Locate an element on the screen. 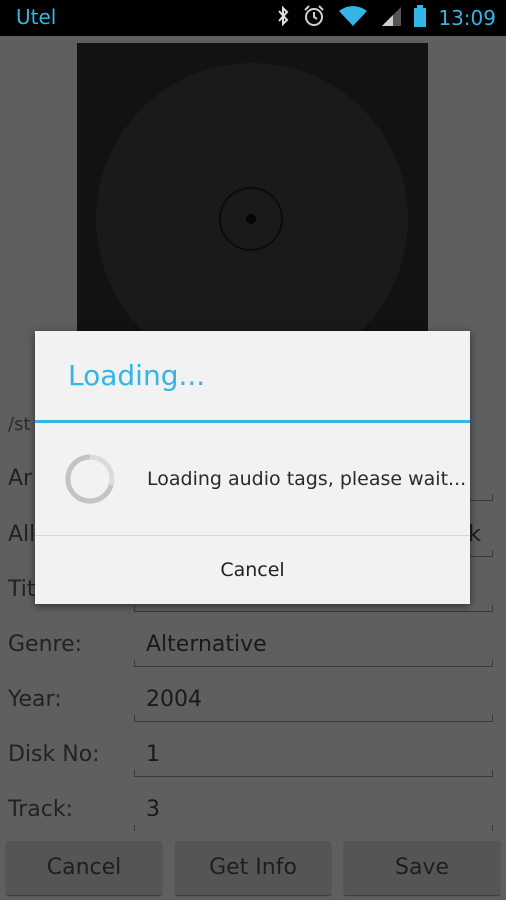 This screenshot has height=900, width=506. alarm-icon is located at coordinates (314, 18).